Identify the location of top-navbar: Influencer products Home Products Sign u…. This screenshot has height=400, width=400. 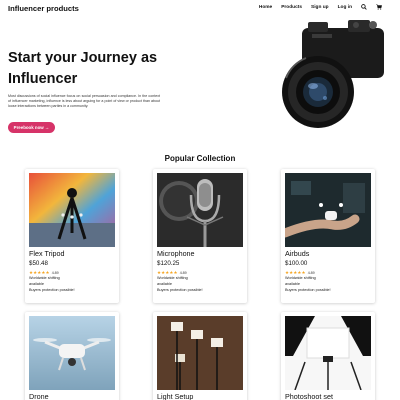
(200, 8).